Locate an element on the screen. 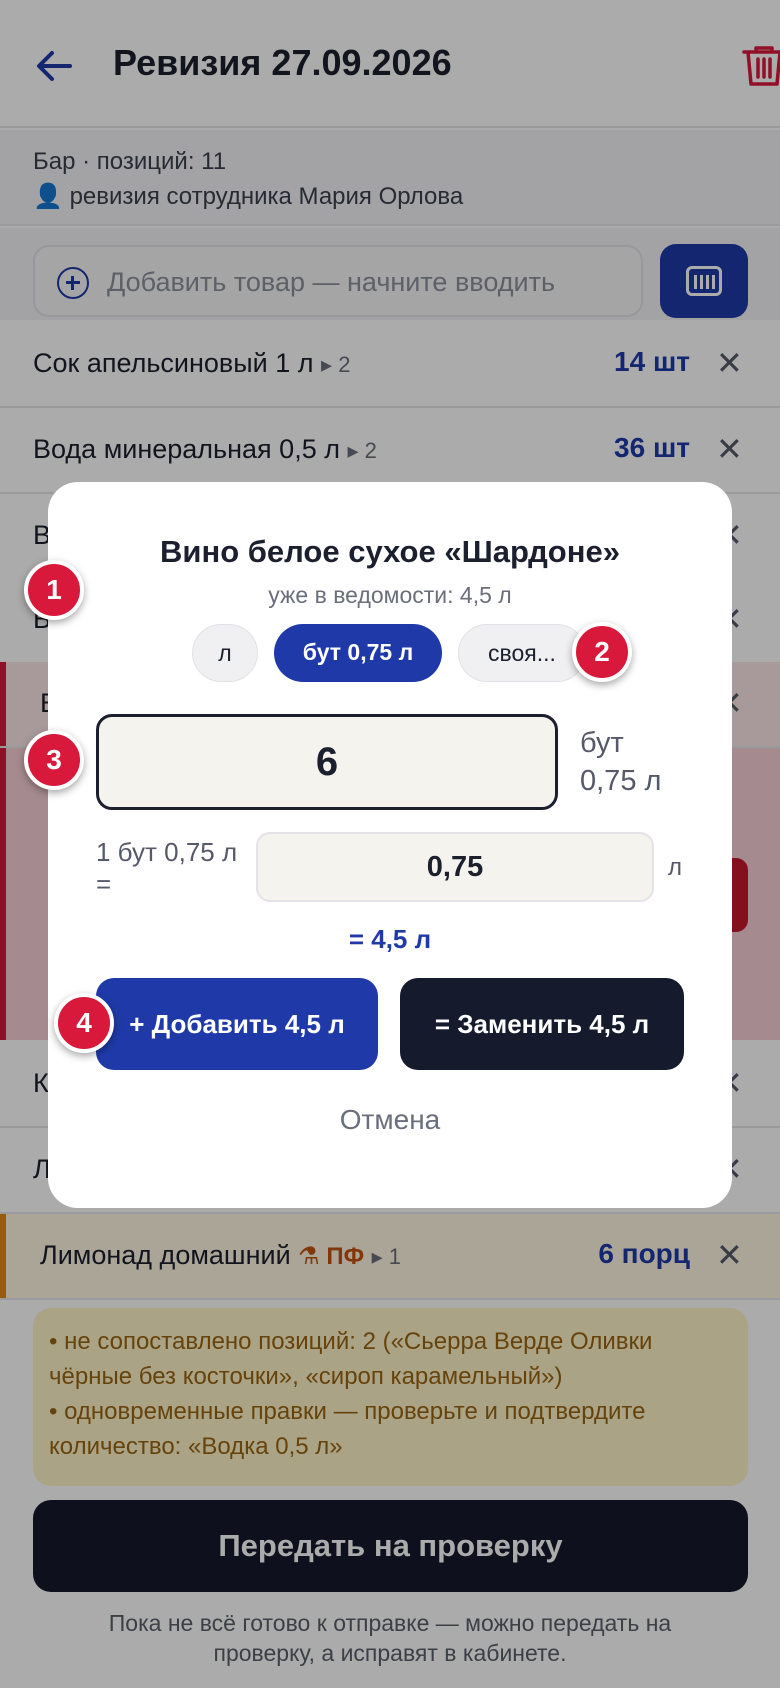 This screenshot has height=1688, width=780. cancel-button: Отмена is located at coordinates (390, 1120).